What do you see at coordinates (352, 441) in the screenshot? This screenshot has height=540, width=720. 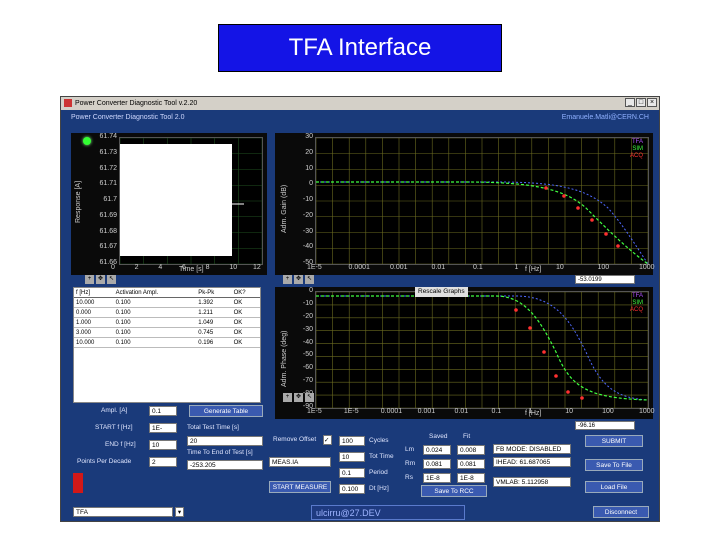 I see `cycles-input: 100` at bounding box center [352, 441].